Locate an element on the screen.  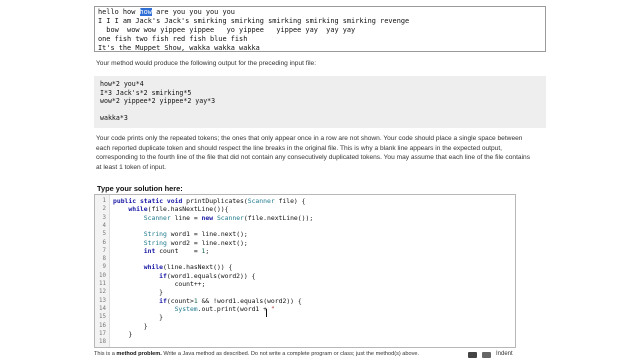
code-text: while(line.hasNext()) { is located at coordinates (188, 267).